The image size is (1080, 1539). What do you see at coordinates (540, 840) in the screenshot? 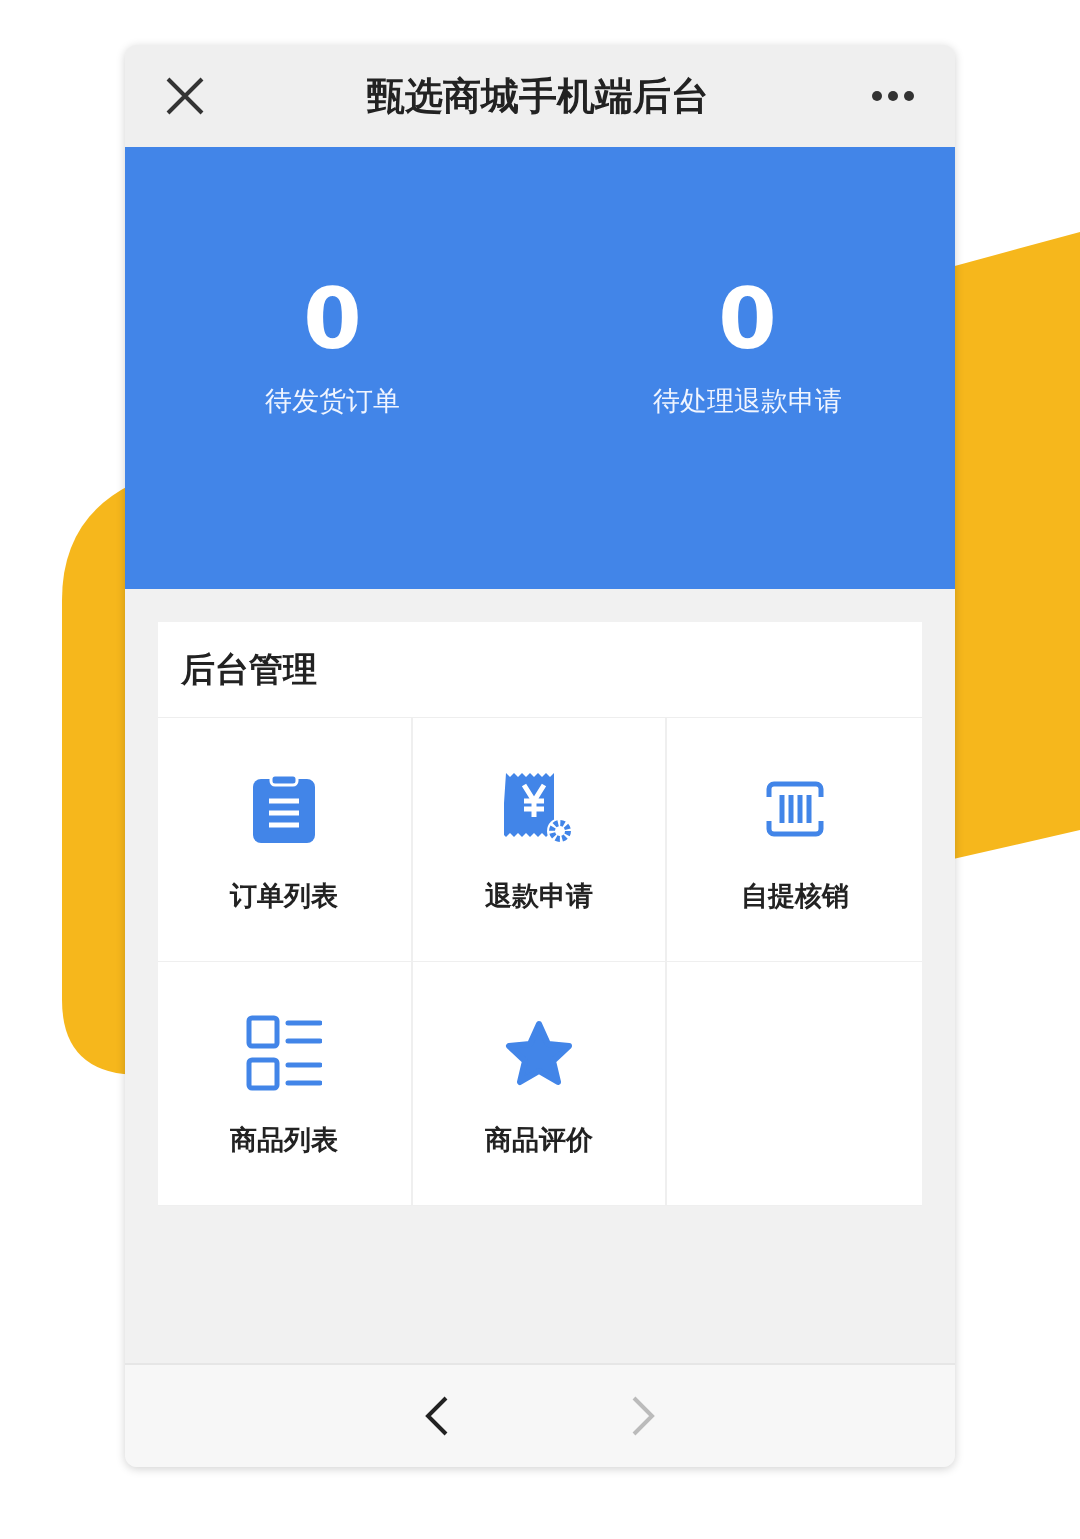
I see `menu-tile: 退款申请` at bounding box center [540, 840].